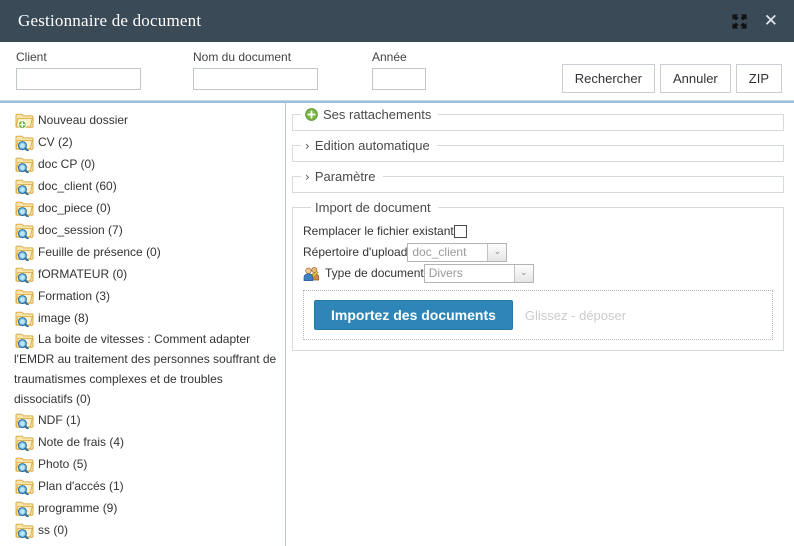 The image size is (794, 546). Describe the element at coordinates (53, 530) in the screenshot. I see `tree-item-label: ss (0)` at that location.